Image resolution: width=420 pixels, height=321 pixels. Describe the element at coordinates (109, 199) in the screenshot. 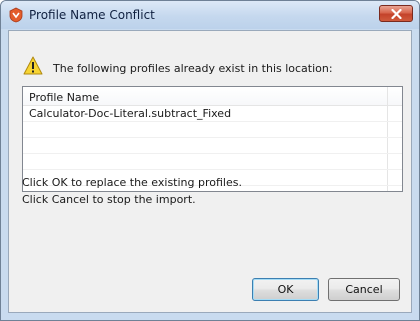

I see `cancel-hint-text: Click Cancel to stop the import.` at that location.